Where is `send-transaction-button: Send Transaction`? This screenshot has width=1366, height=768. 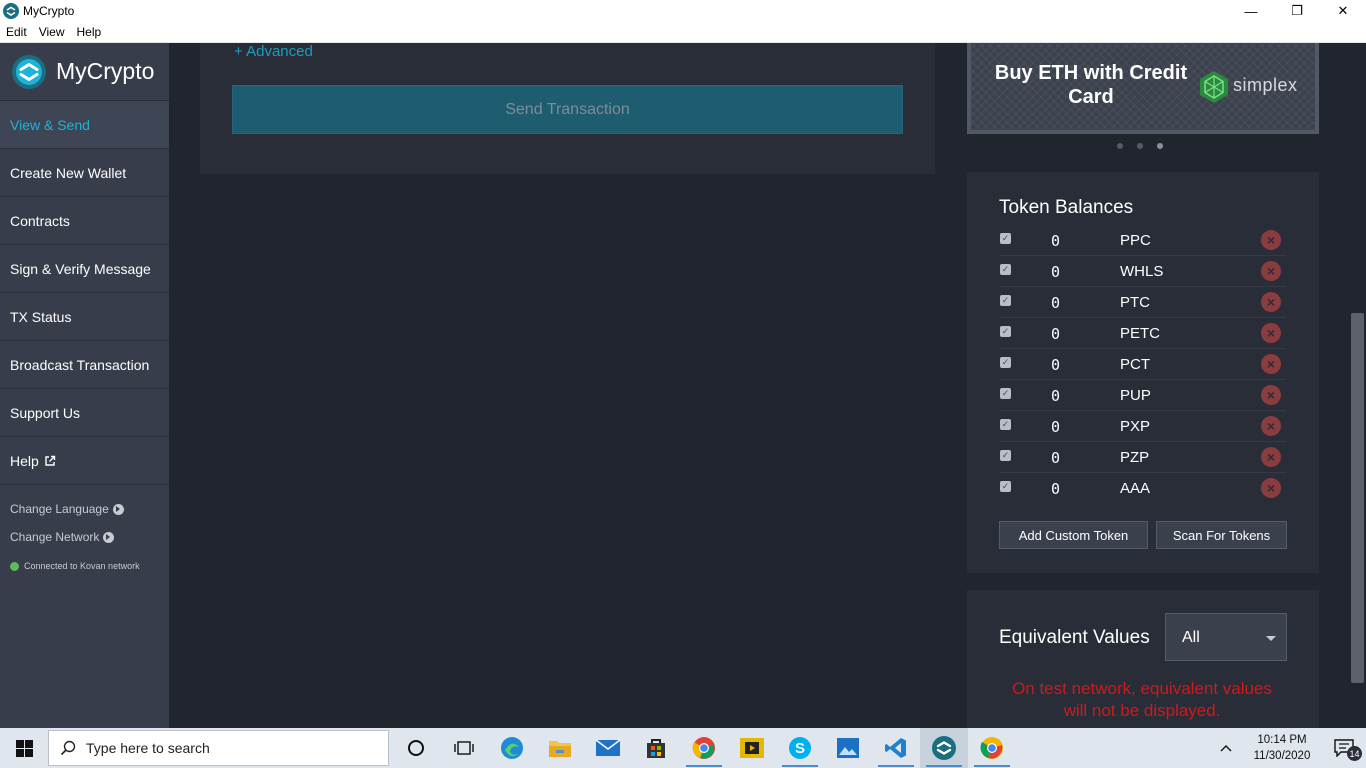
send-transaction-button: Send Transaction is located at coordinates (567, 109).